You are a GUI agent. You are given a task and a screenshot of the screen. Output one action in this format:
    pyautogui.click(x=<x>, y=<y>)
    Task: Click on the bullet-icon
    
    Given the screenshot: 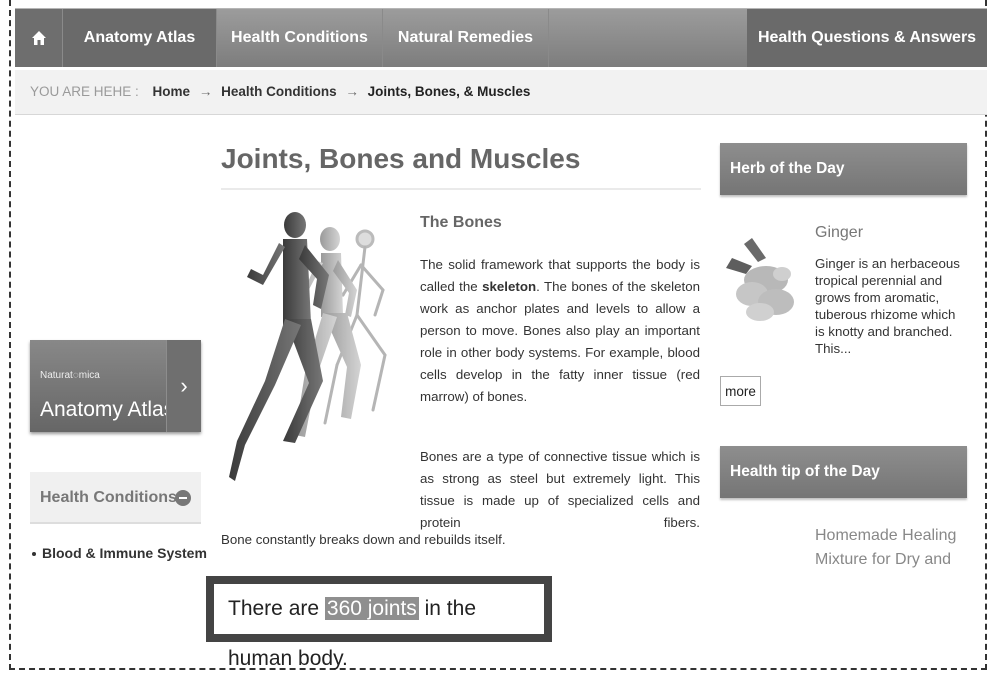 What is the action you would take?
    pyautogui.click(x=34, y=554)
    